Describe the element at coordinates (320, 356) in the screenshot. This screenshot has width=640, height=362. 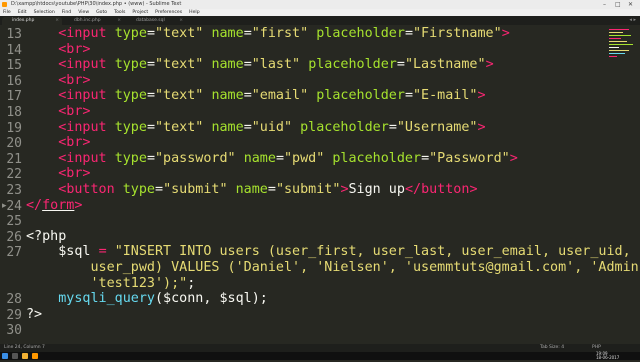
I see `windows-taskbar: 19:09 18-06-2017` at that location.